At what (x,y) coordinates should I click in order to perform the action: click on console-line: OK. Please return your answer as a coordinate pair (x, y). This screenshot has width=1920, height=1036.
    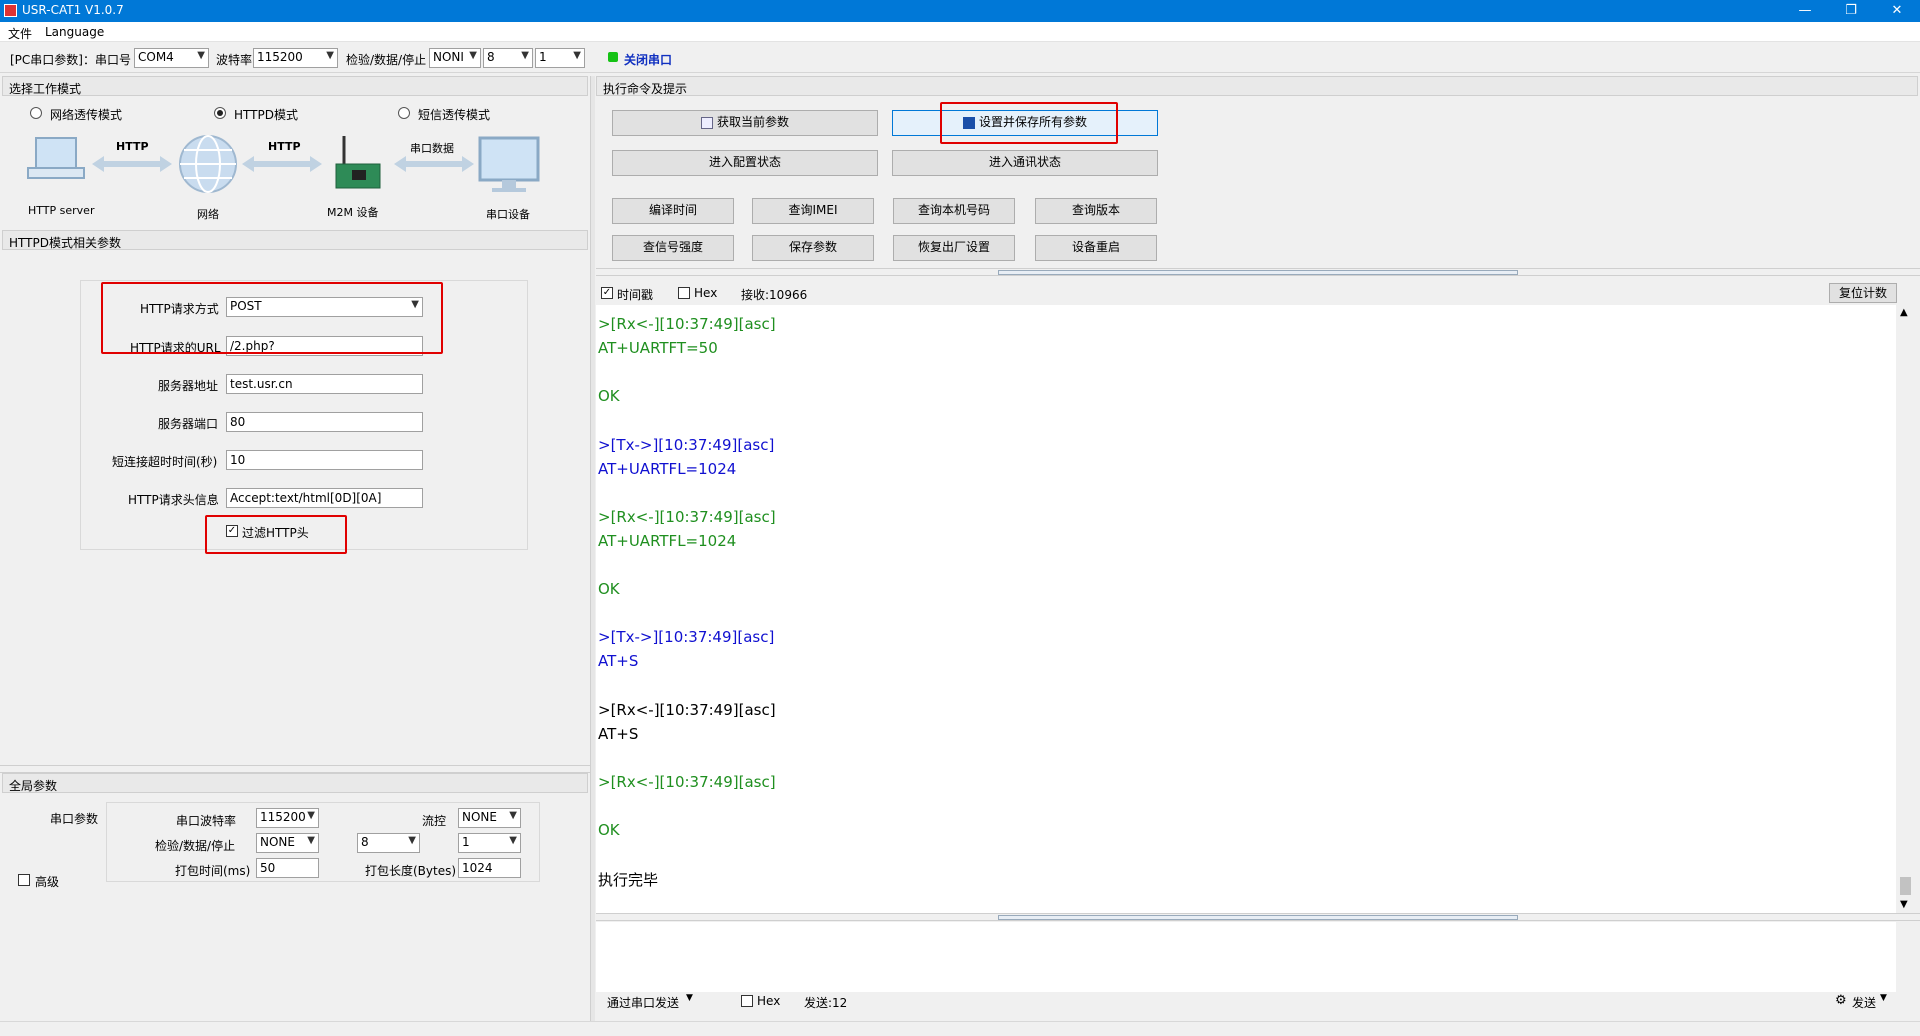
    Looking at the image, I should click on (609, 396).